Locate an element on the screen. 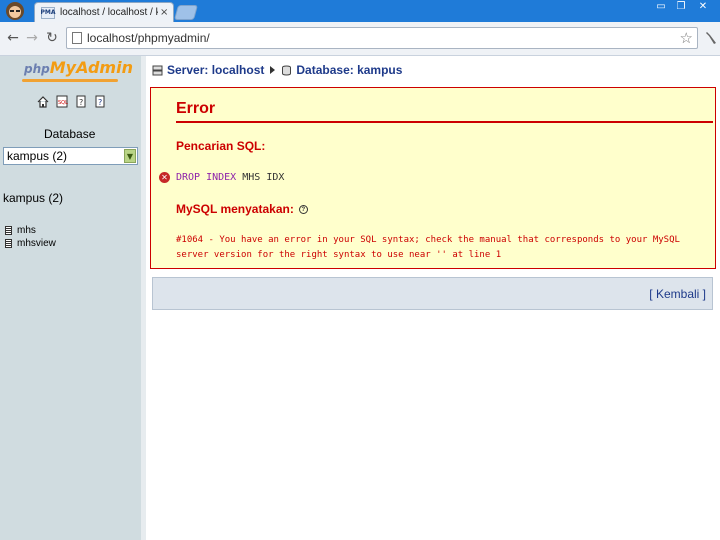 This screenshot has width=720, height=540. close-window-button: ✕ is located at coordinates (703, 7).